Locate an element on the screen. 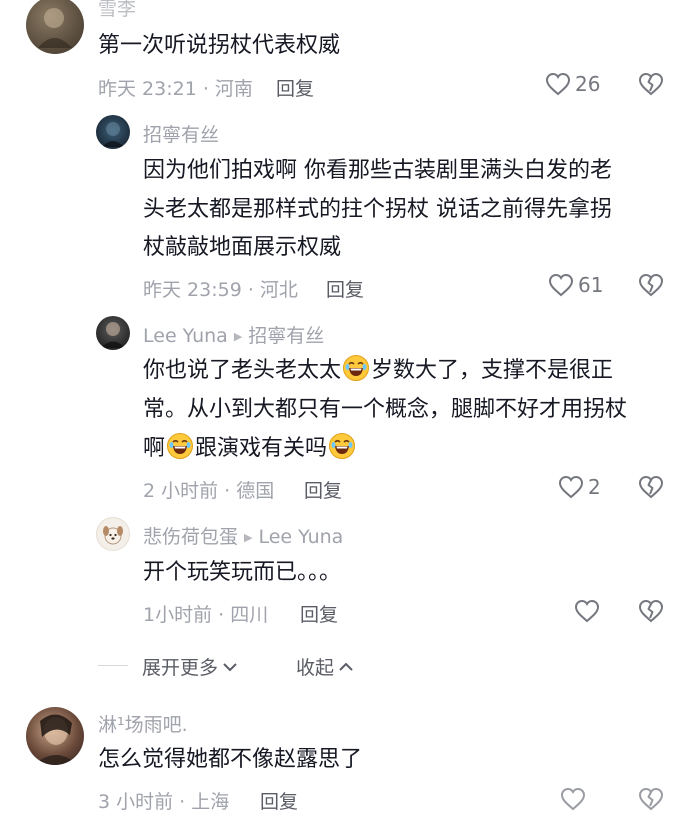 This screenshot has height=825, width=690. like-button: 26 is located at coordinates (572, 84).